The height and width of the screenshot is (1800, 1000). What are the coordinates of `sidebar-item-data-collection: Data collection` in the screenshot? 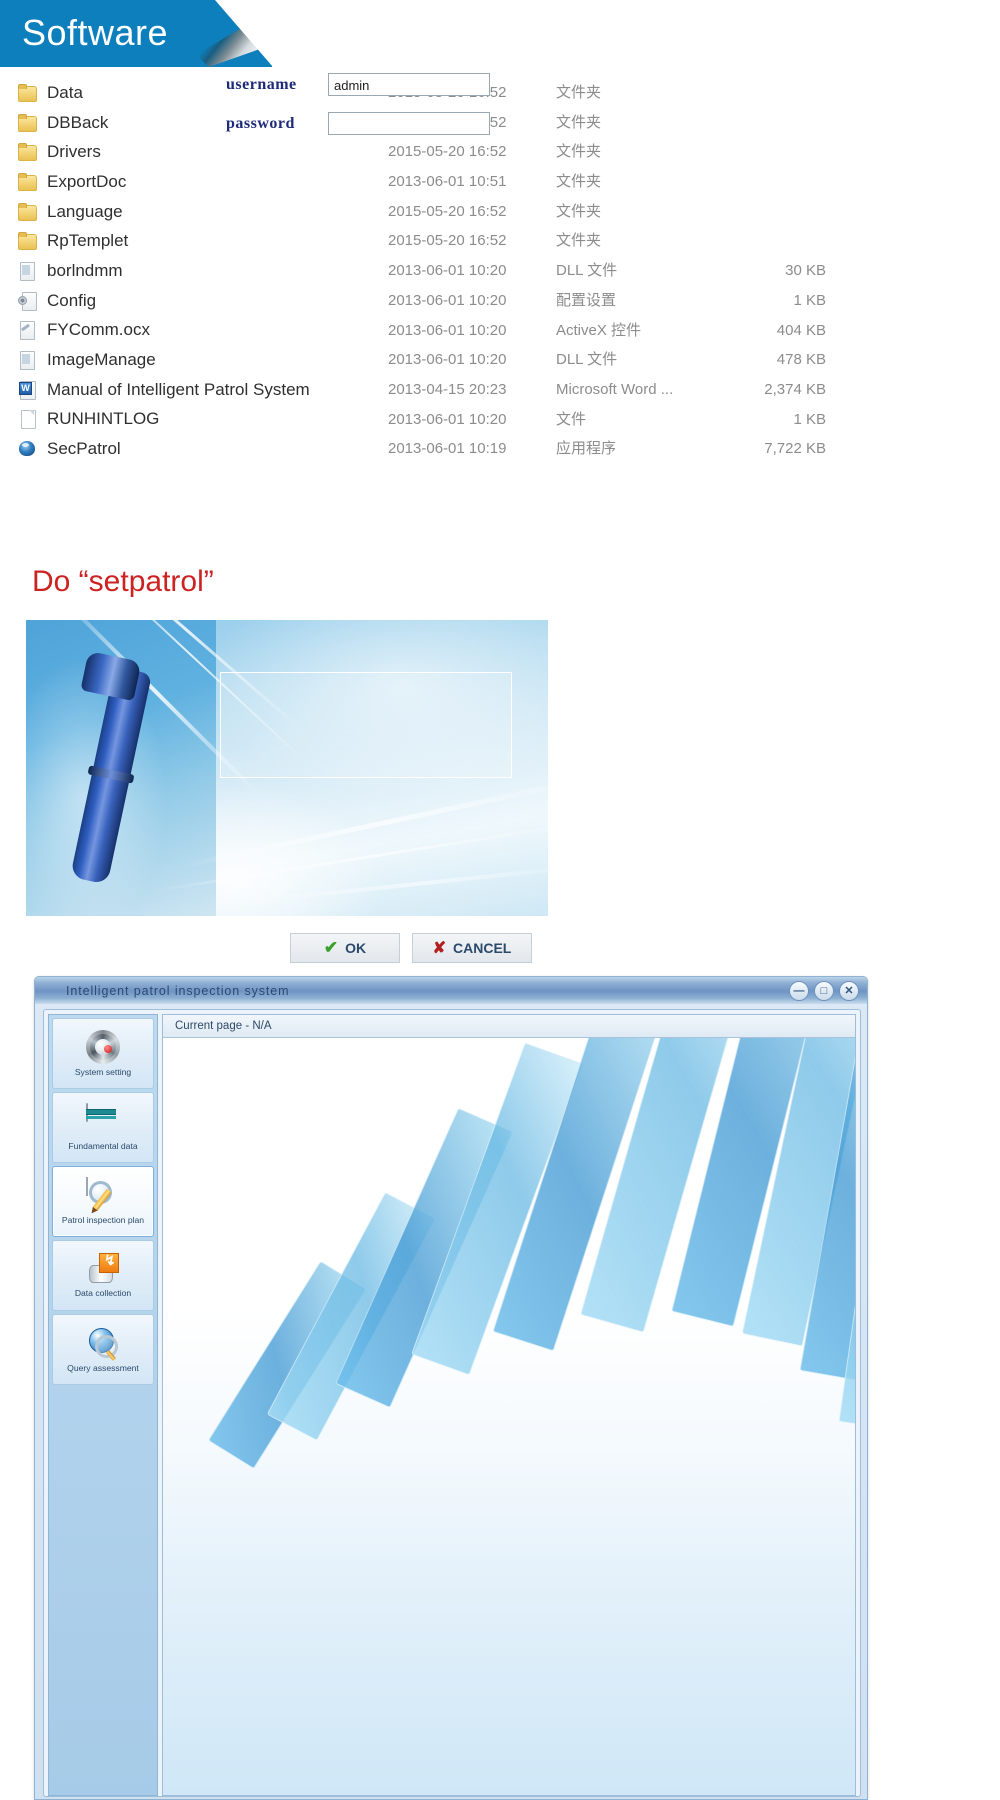 It's located at (103, 1275).